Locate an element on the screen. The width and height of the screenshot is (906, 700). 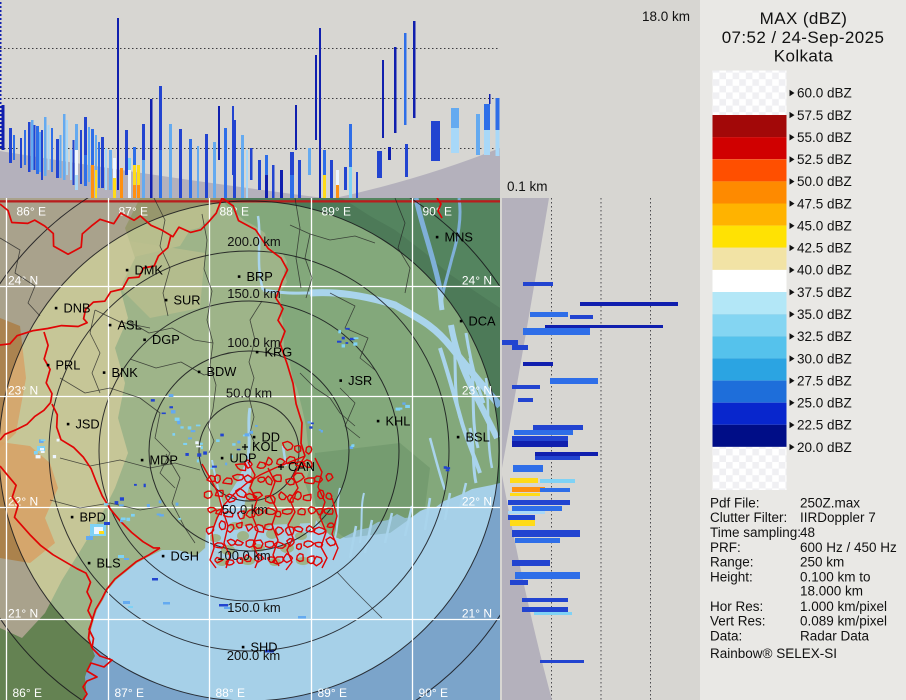
svg-text: MNS is located at coordinates (459, 236).